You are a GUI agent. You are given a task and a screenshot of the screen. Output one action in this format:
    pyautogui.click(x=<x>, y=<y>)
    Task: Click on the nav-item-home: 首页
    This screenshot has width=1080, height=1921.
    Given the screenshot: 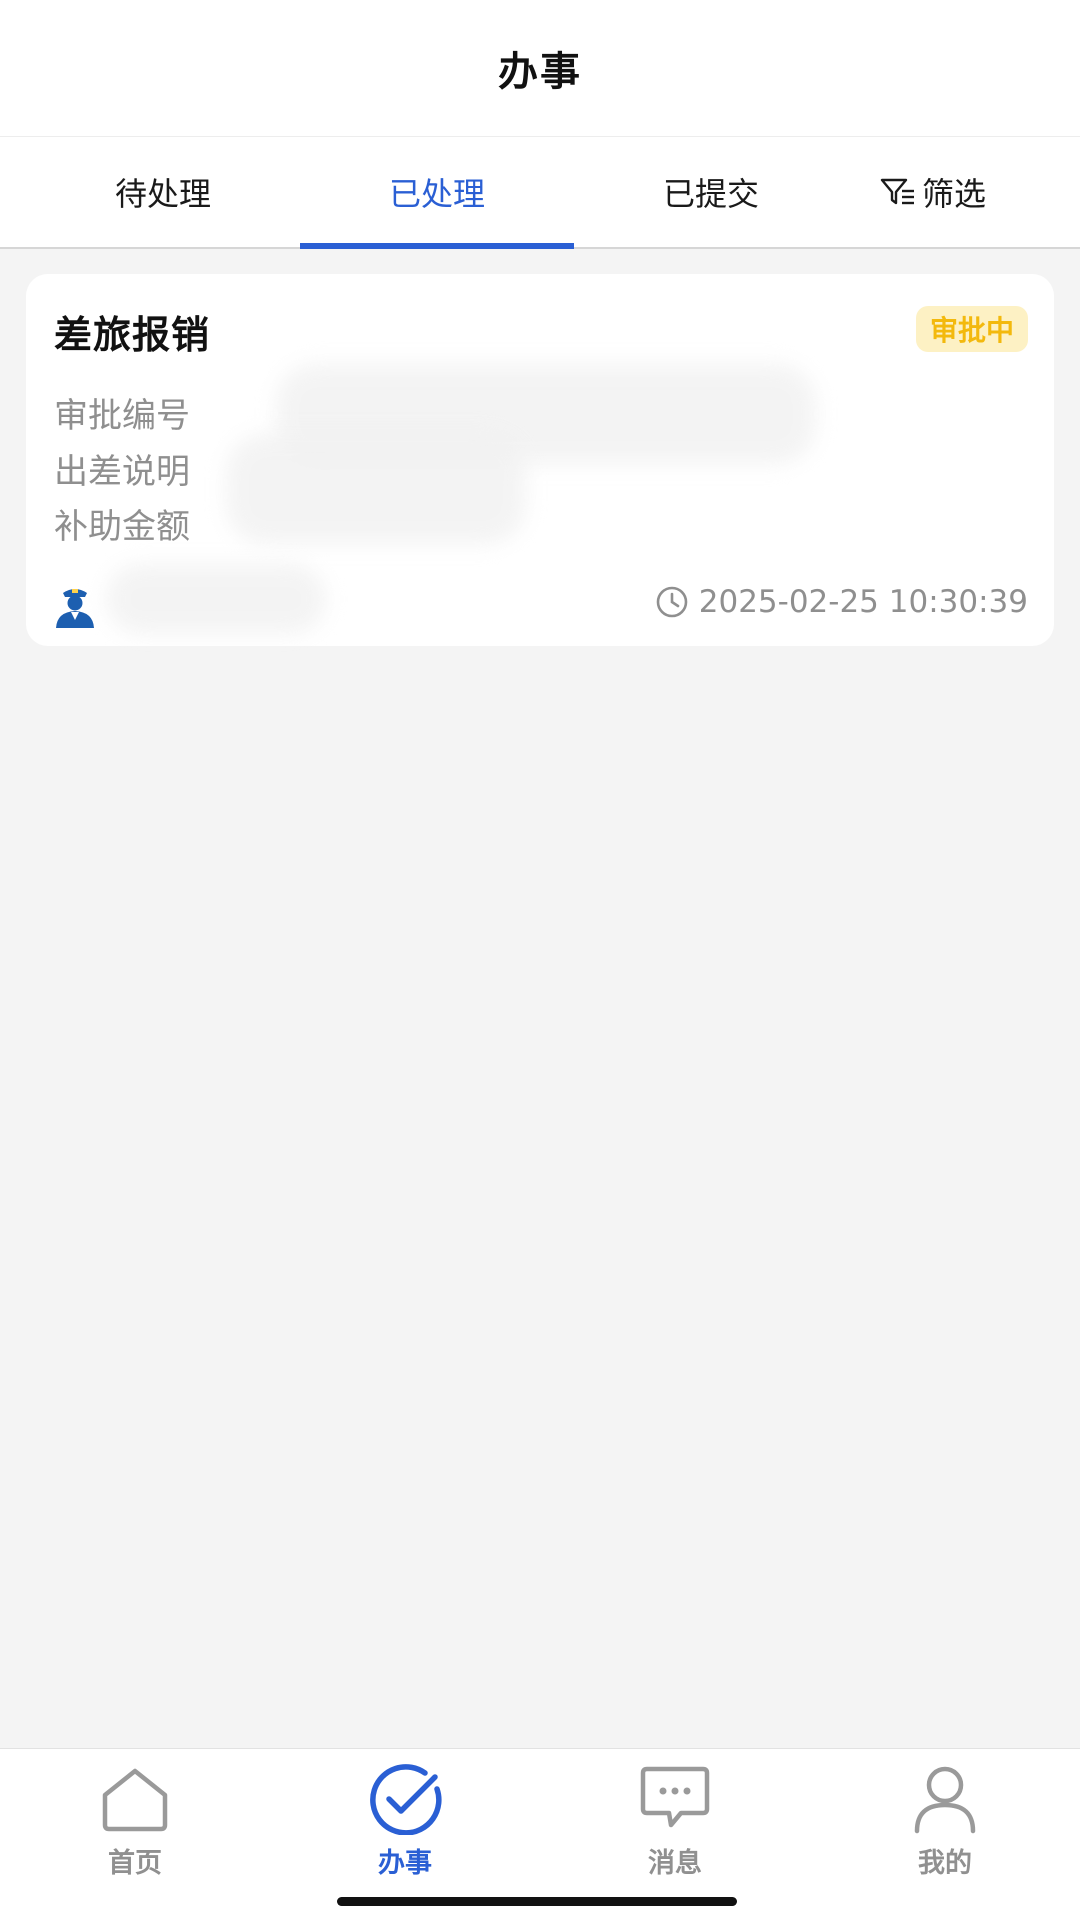 What is the action you would take?
    pyautogui.click(x=135, y=1821)
    